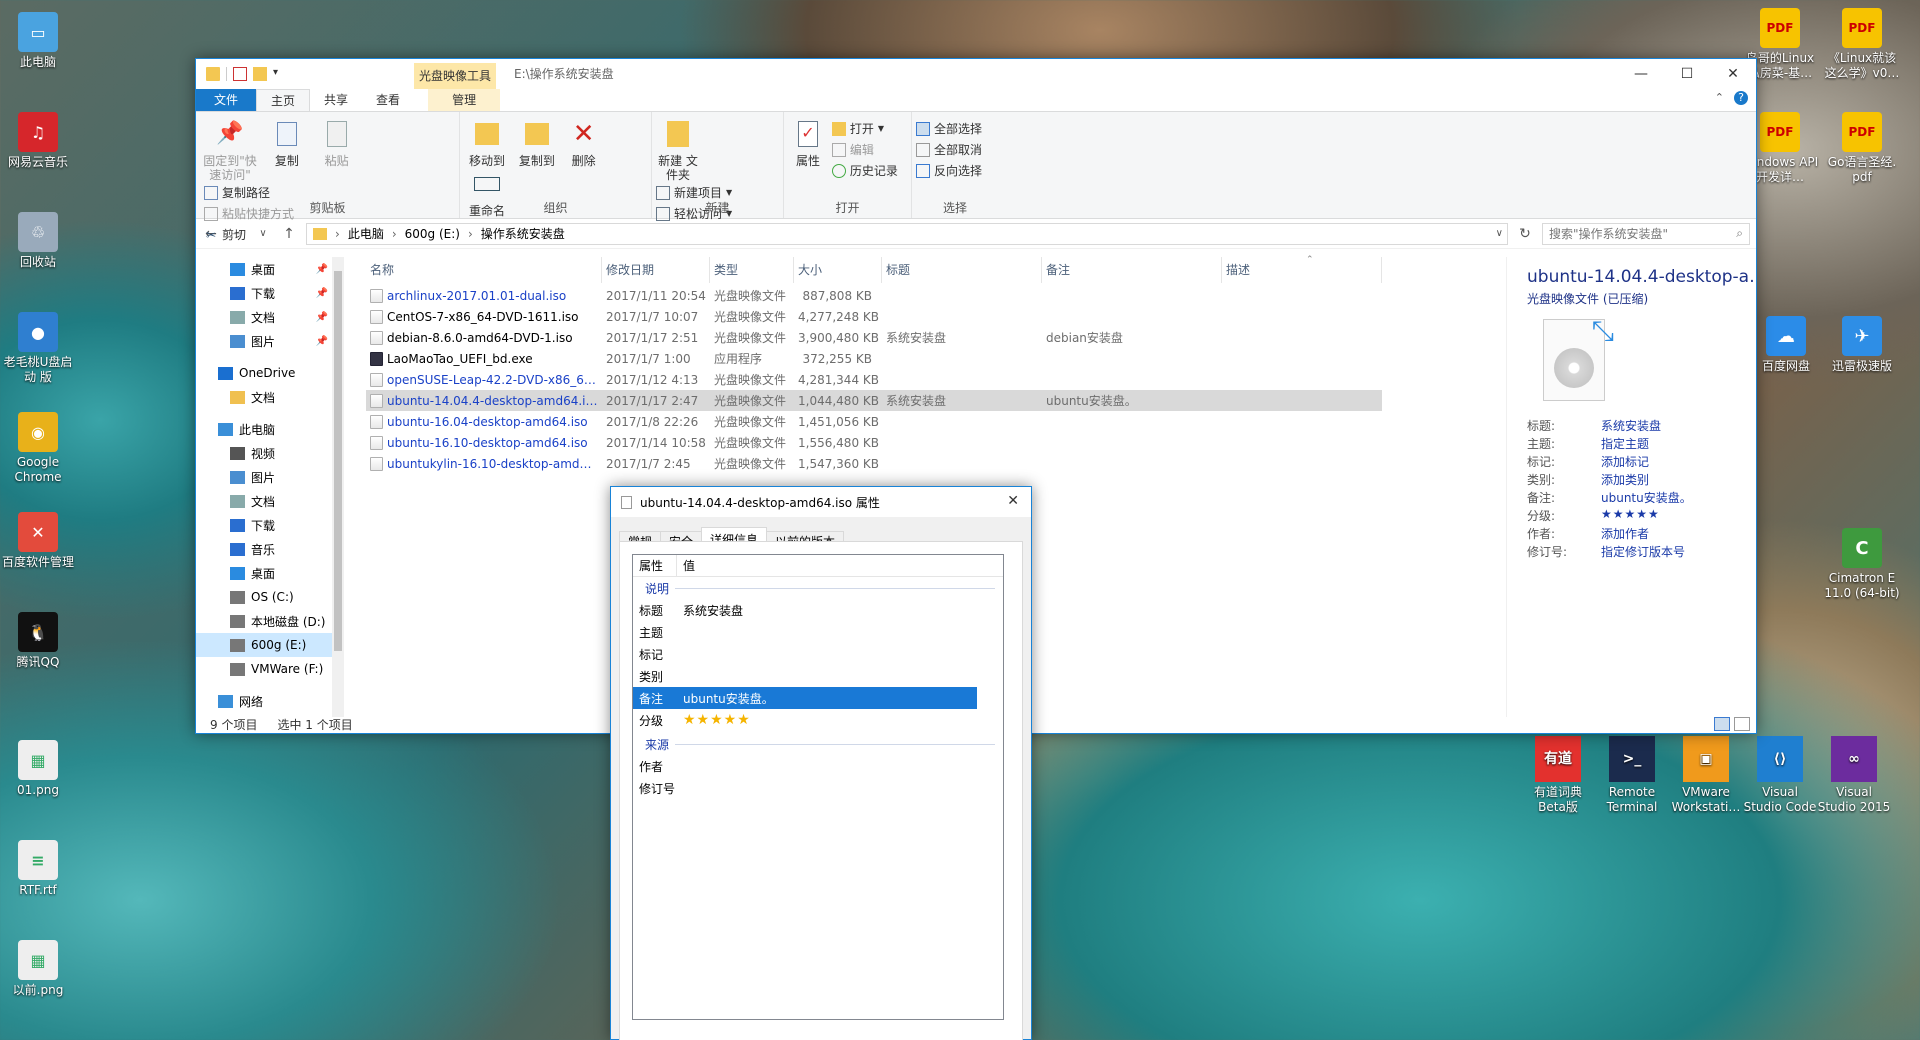 This screenshot has height=1040, width=1920. Describe the element at coordinates (864, 128) in the screenshot. I see `open-button: 打开 ▼` at that location.